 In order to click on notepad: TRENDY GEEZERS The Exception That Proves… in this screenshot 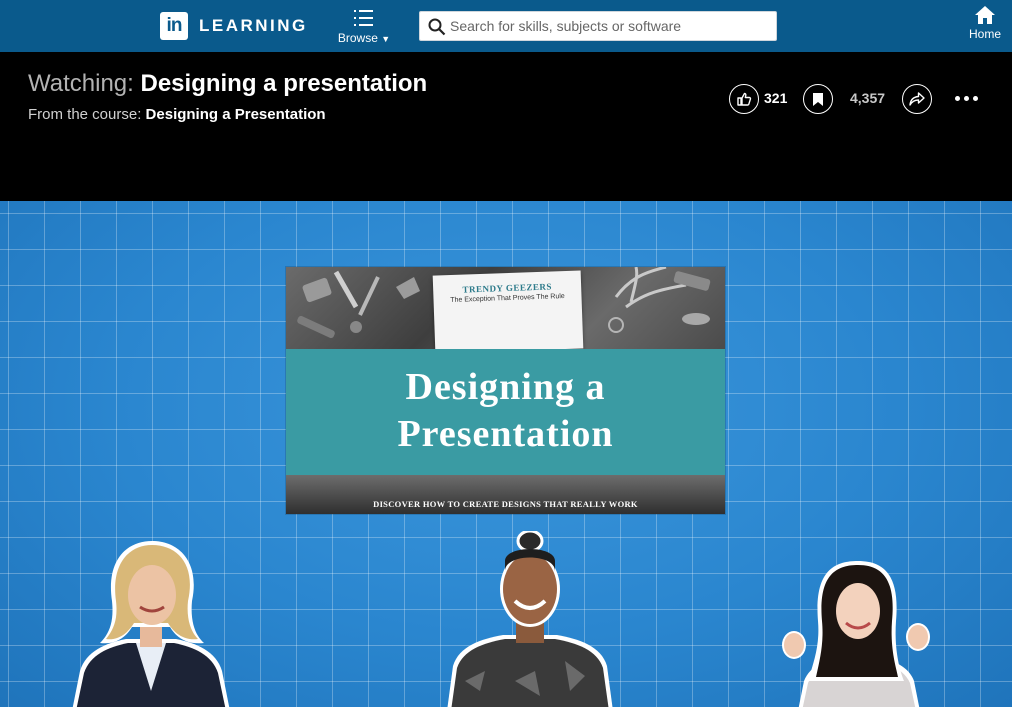, I will do `click(508, 312)`.